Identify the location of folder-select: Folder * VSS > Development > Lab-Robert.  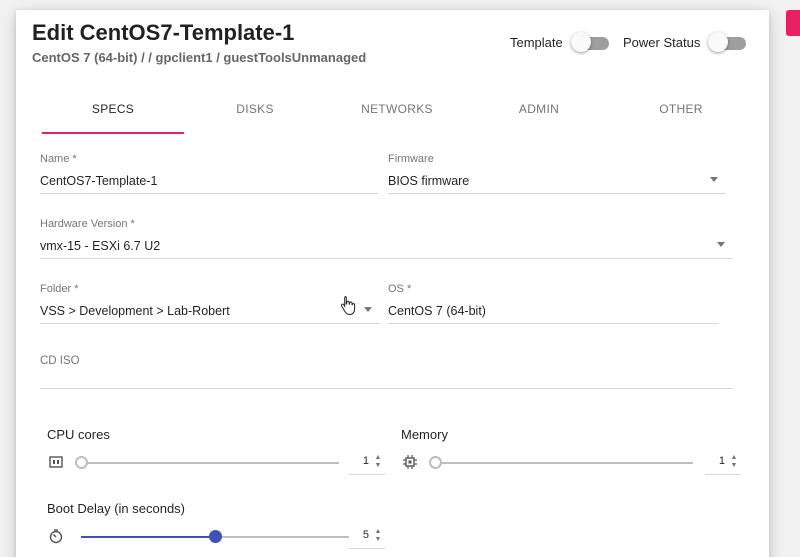
(210, 303).